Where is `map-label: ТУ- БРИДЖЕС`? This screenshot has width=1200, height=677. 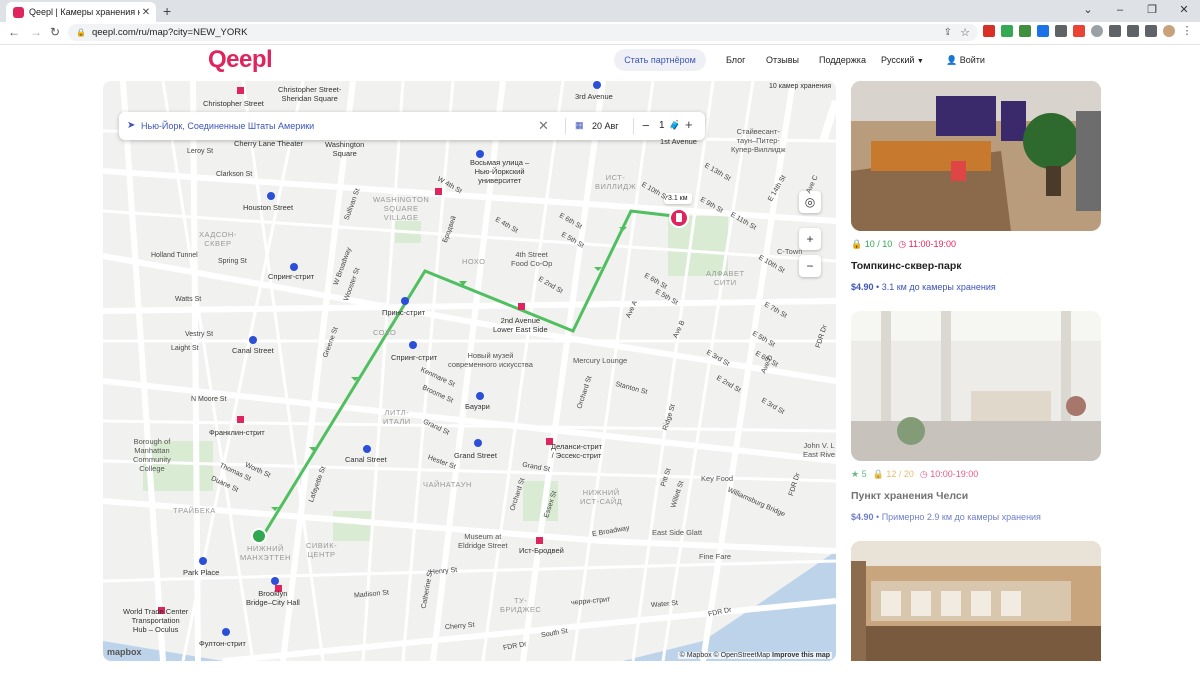 map-label: ТУ- БРИДЖЕС is located at coordinates (521, 605).